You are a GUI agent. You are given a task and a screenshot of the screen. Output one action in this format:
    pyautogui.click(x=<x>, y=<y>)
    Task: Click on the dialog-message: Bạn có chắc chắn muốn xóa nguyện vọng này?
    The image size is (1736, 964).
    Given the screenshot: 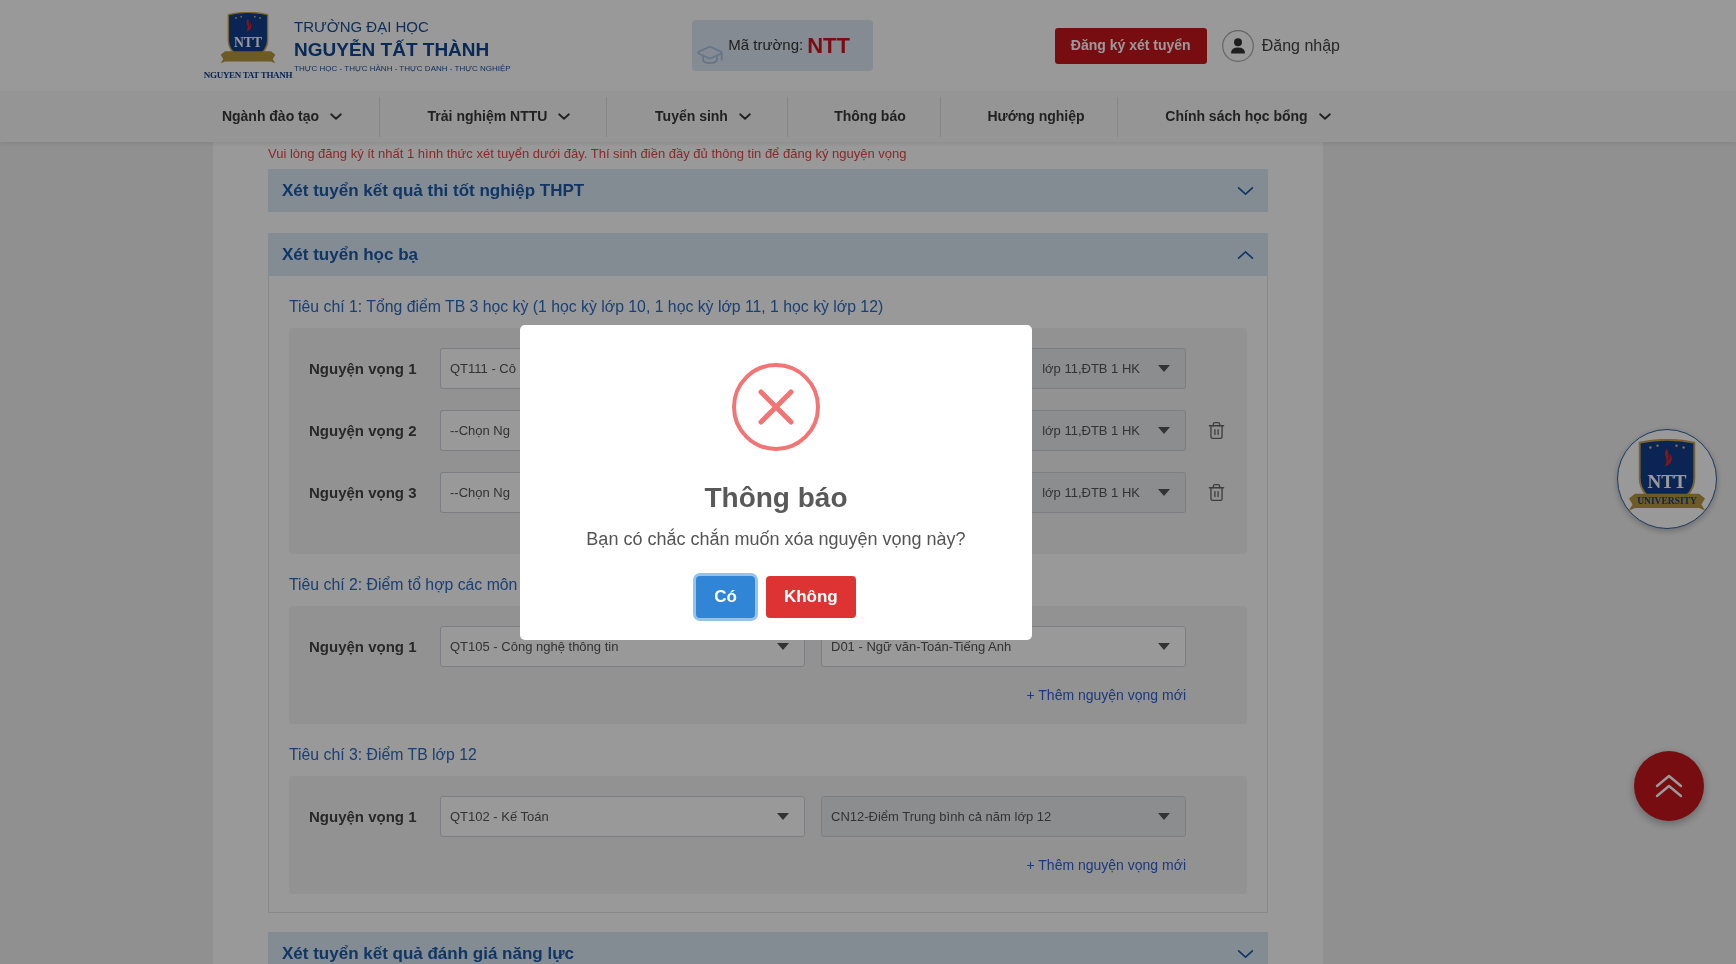 What is the action you would take?
    pyautogui.click(x=776, y=539)
    